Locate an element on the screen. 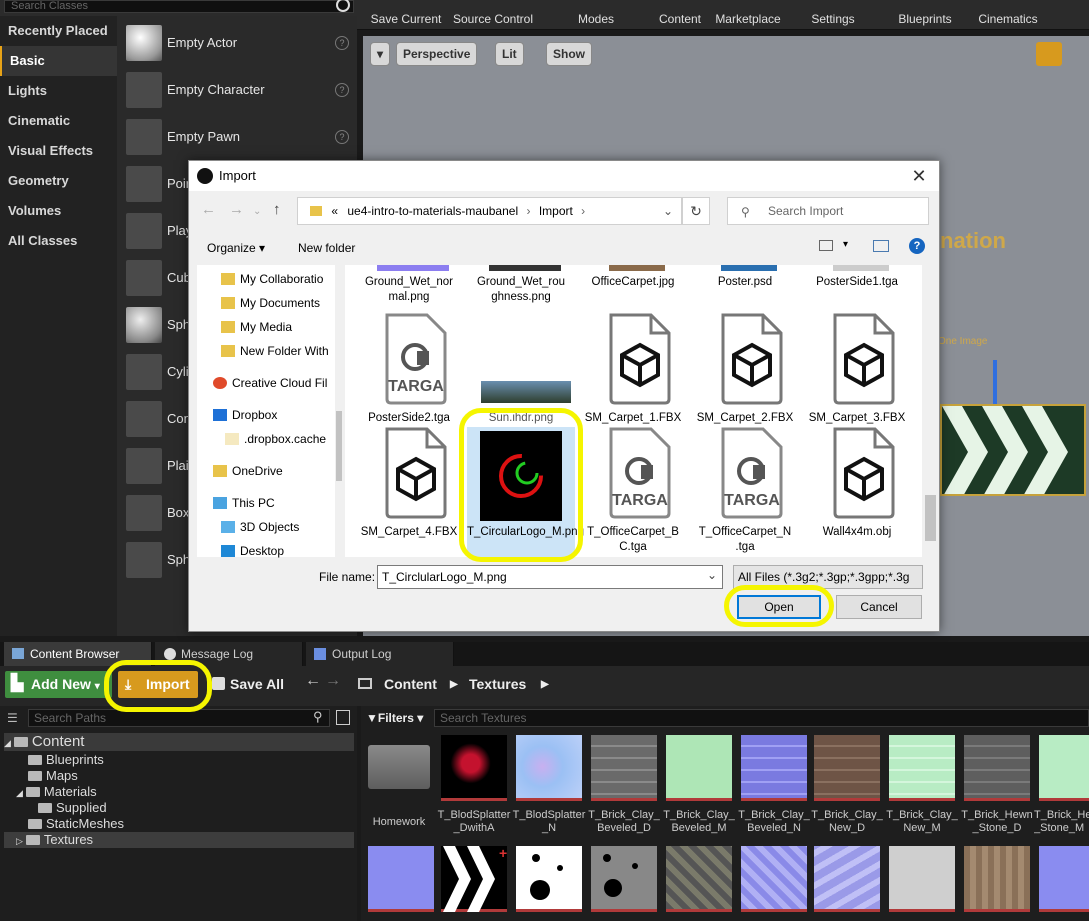 The height and width of the screenshot is (921, 1089). nav-item-dropbox-cache: .dropbox.cache is located at coordinates (275, 439).